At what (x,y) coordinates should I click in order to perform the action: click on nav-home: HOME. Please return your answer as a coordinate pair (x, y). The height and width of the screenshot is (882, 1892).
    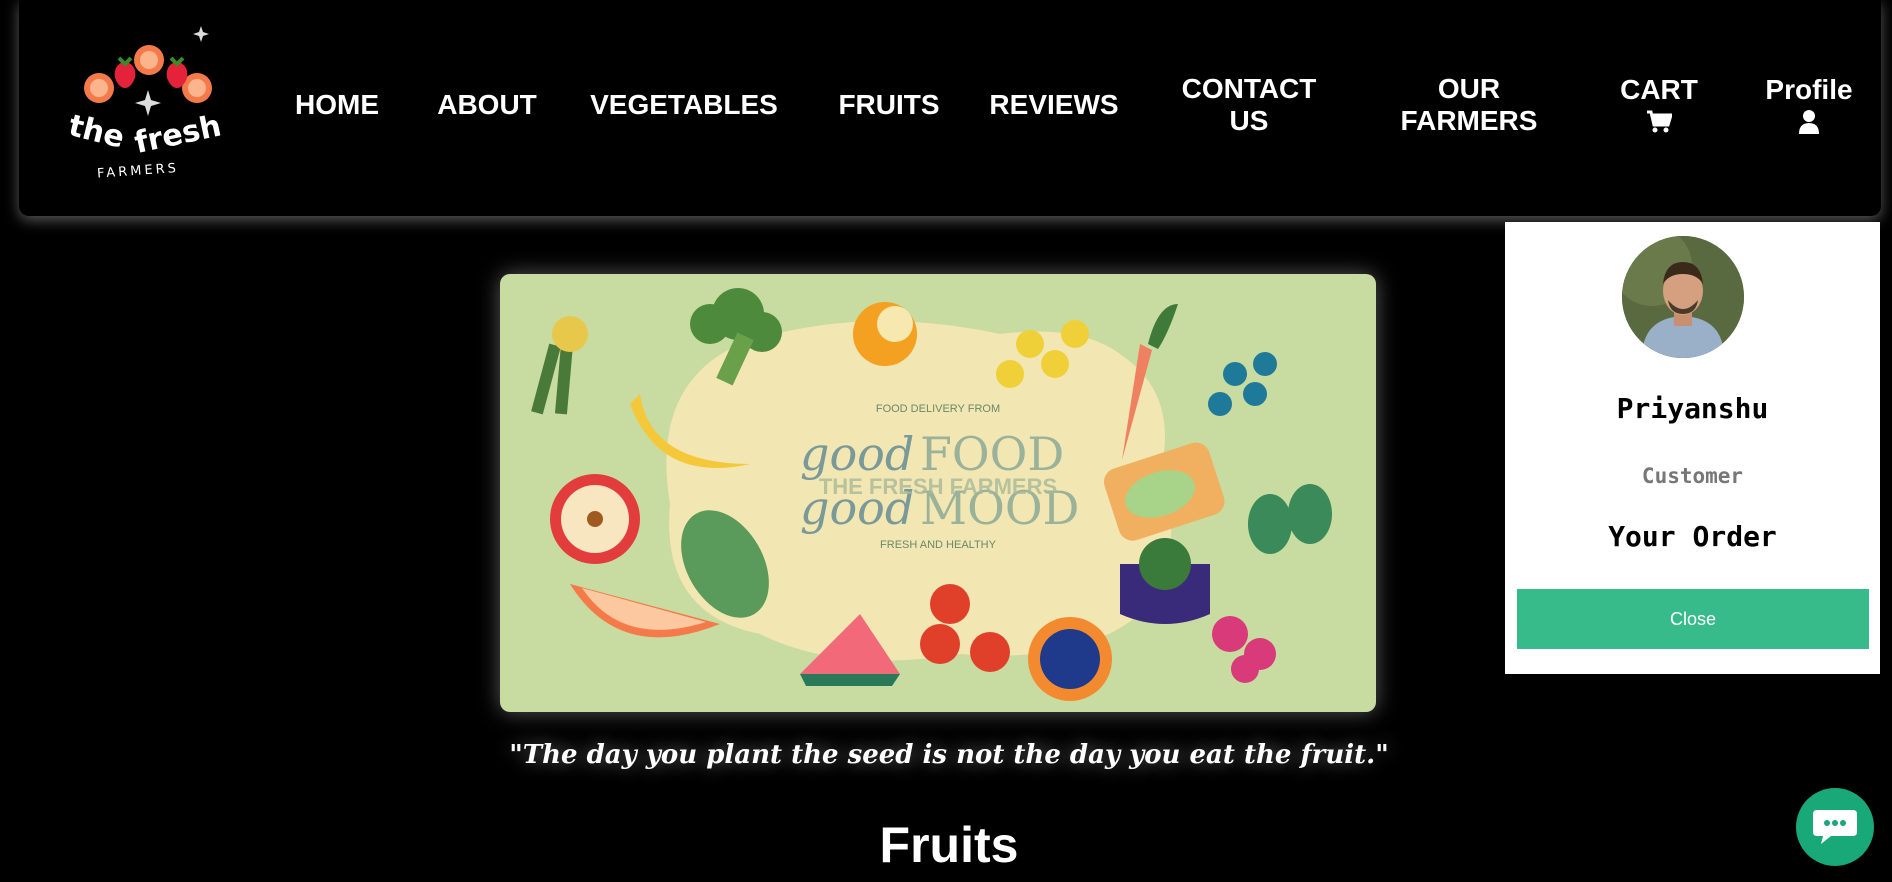
    Looking at the image, I should click on (337, 105).